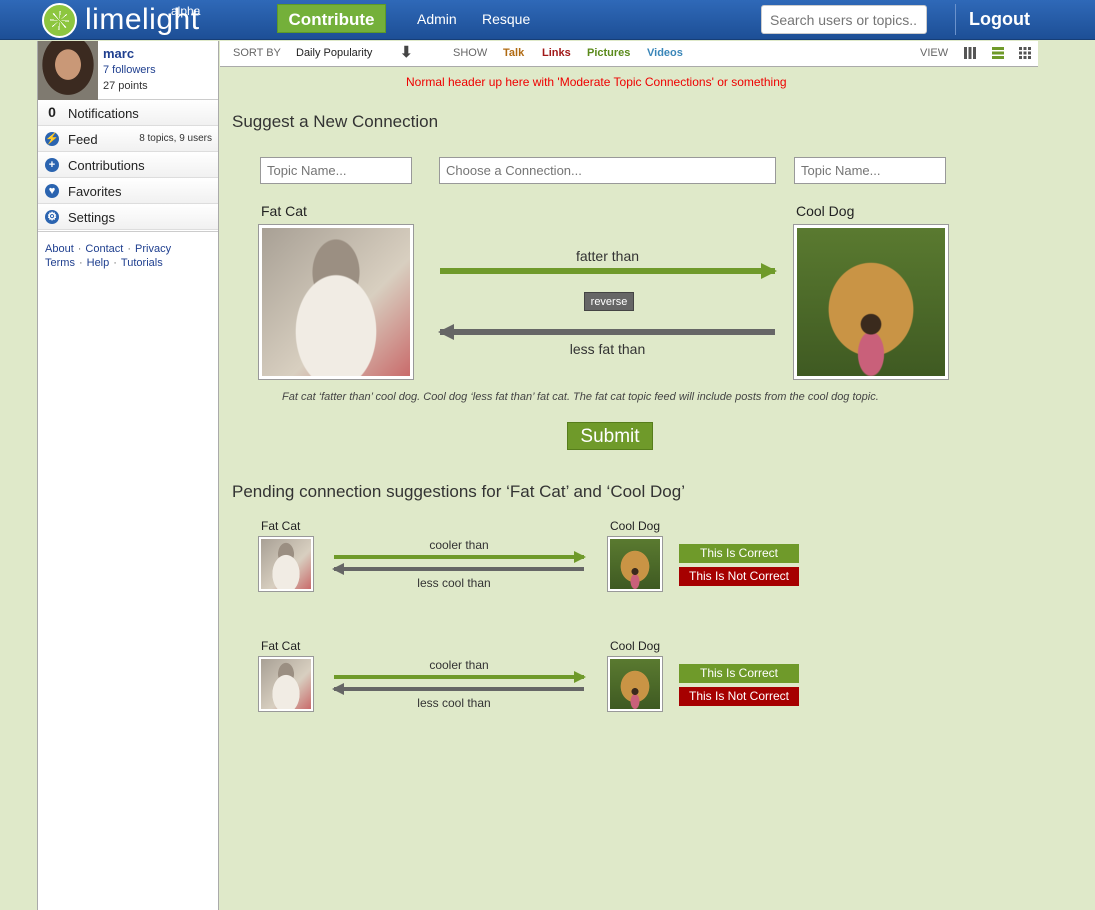  I want to click on topic-name-input-left, so click(336, 170).